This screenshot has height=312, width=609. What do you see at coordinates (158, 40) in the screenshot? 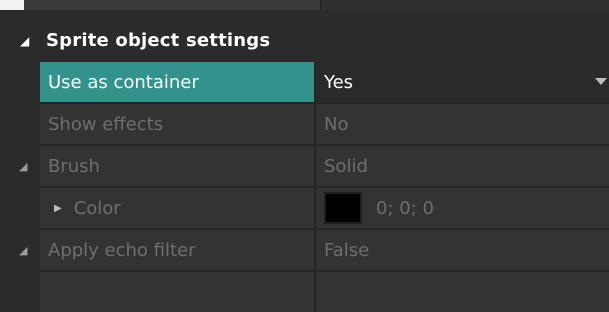
I see `section-title: Sprite object settings` at bounding box center [158, 40].